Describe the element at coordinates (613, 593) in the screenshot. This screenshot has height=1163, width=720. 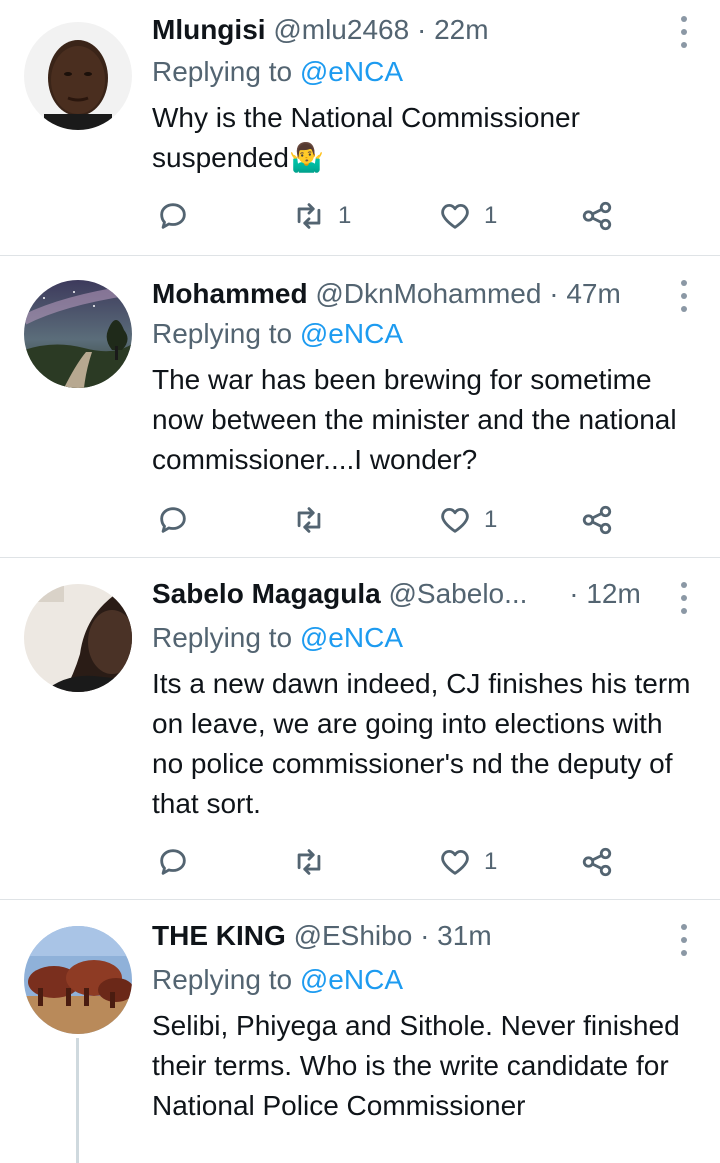
I see `timestamp: 12m` at that location.